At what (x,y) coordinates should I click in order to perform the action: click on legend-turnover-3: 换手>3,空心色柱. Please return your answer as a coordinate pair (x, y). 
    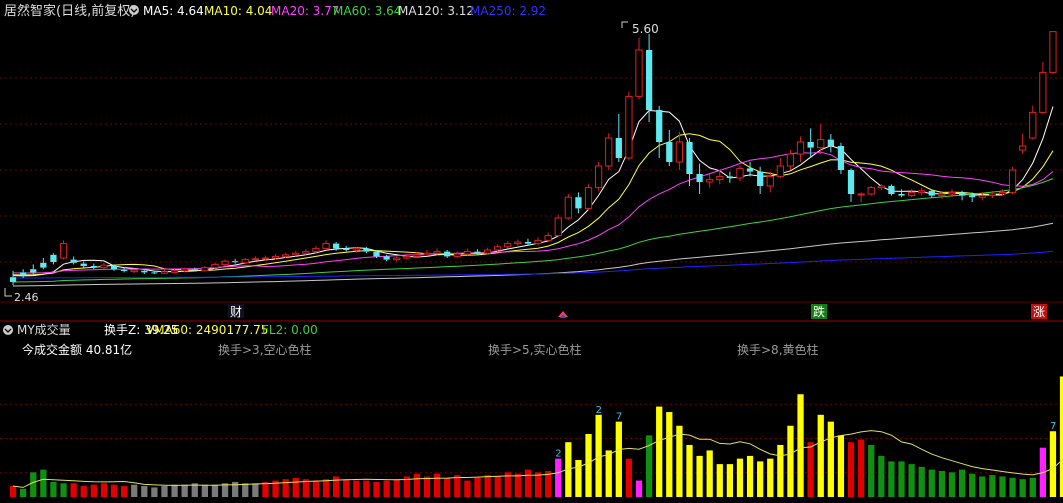
    Looking at the image, I should click on (265, 349).